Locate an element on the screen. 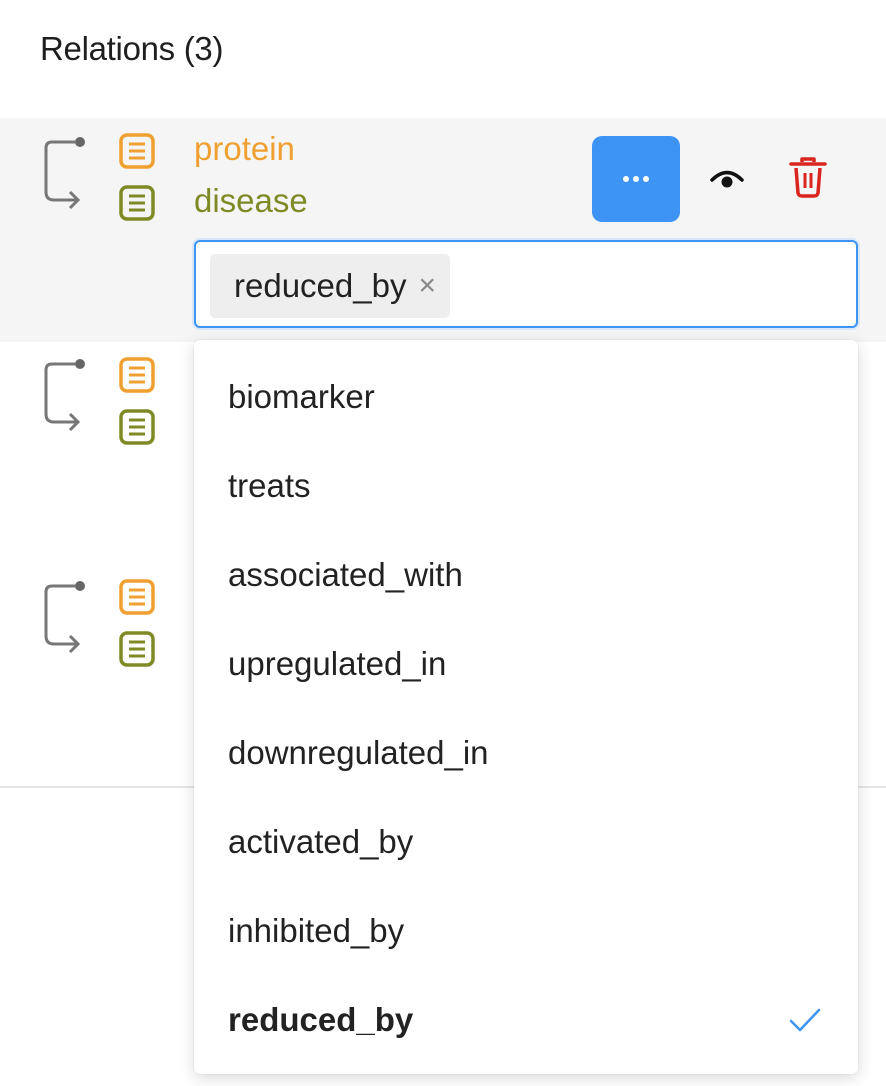  dropdown-option-label: biomarker is located at coordinates (301, 396).